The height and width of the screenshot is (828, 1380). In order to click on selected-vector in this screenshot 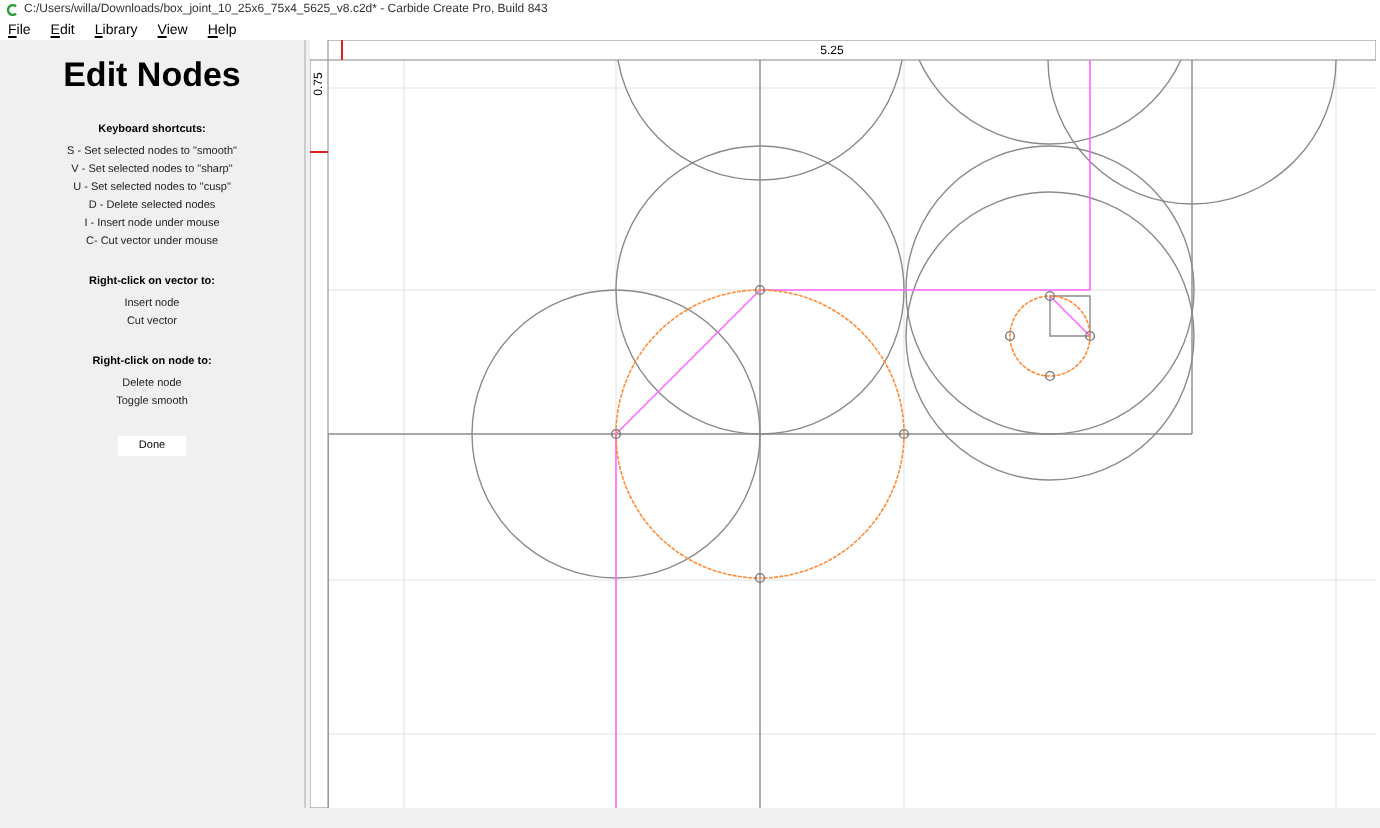, I will do `click(853, 434)`.